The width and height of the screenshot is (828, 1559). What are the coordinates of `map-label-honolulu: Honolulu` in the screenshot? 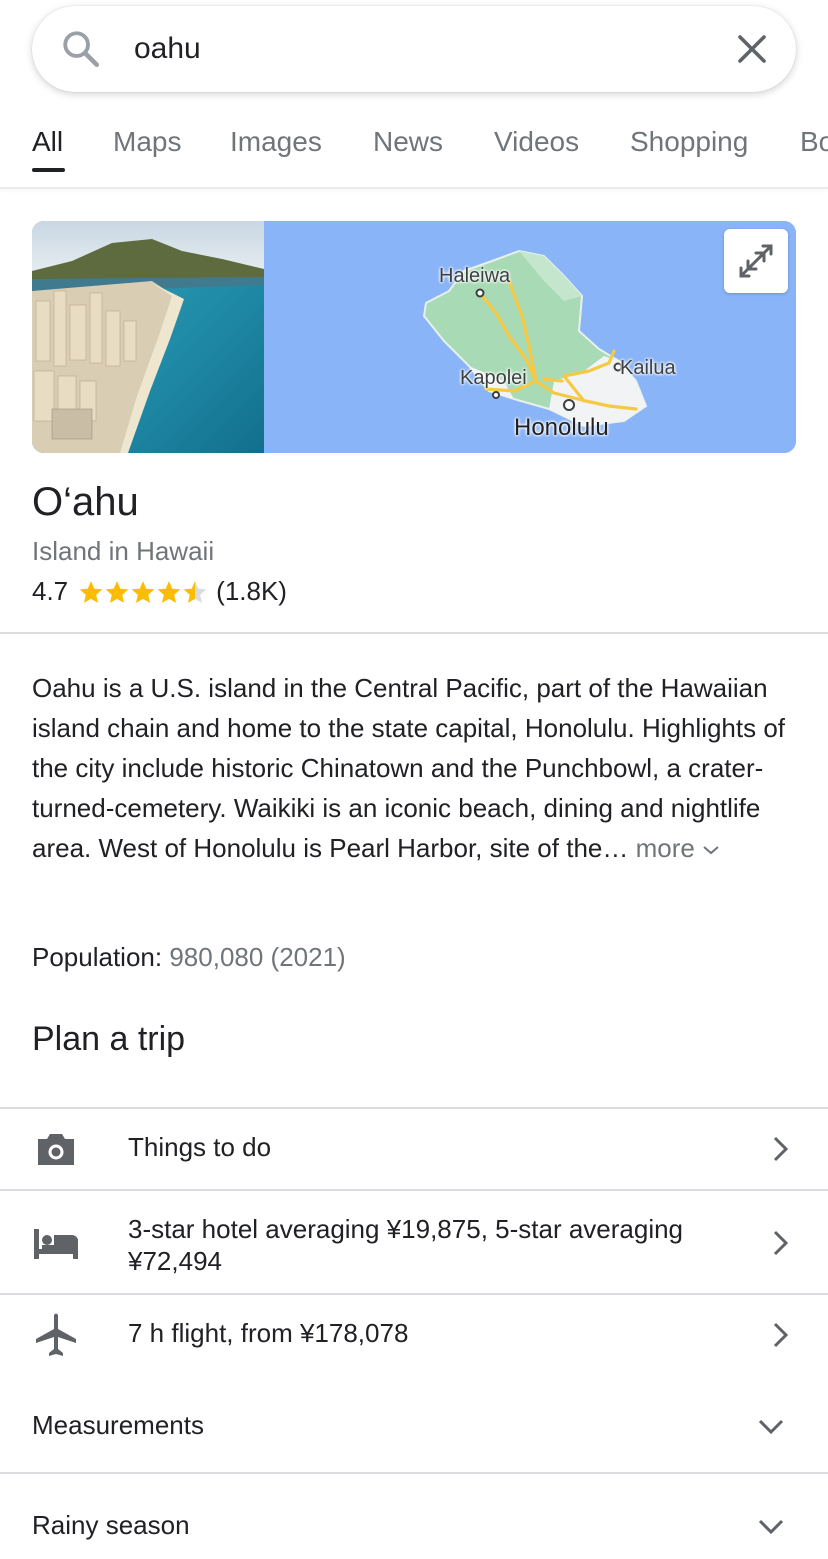 It's located at (561, 427).